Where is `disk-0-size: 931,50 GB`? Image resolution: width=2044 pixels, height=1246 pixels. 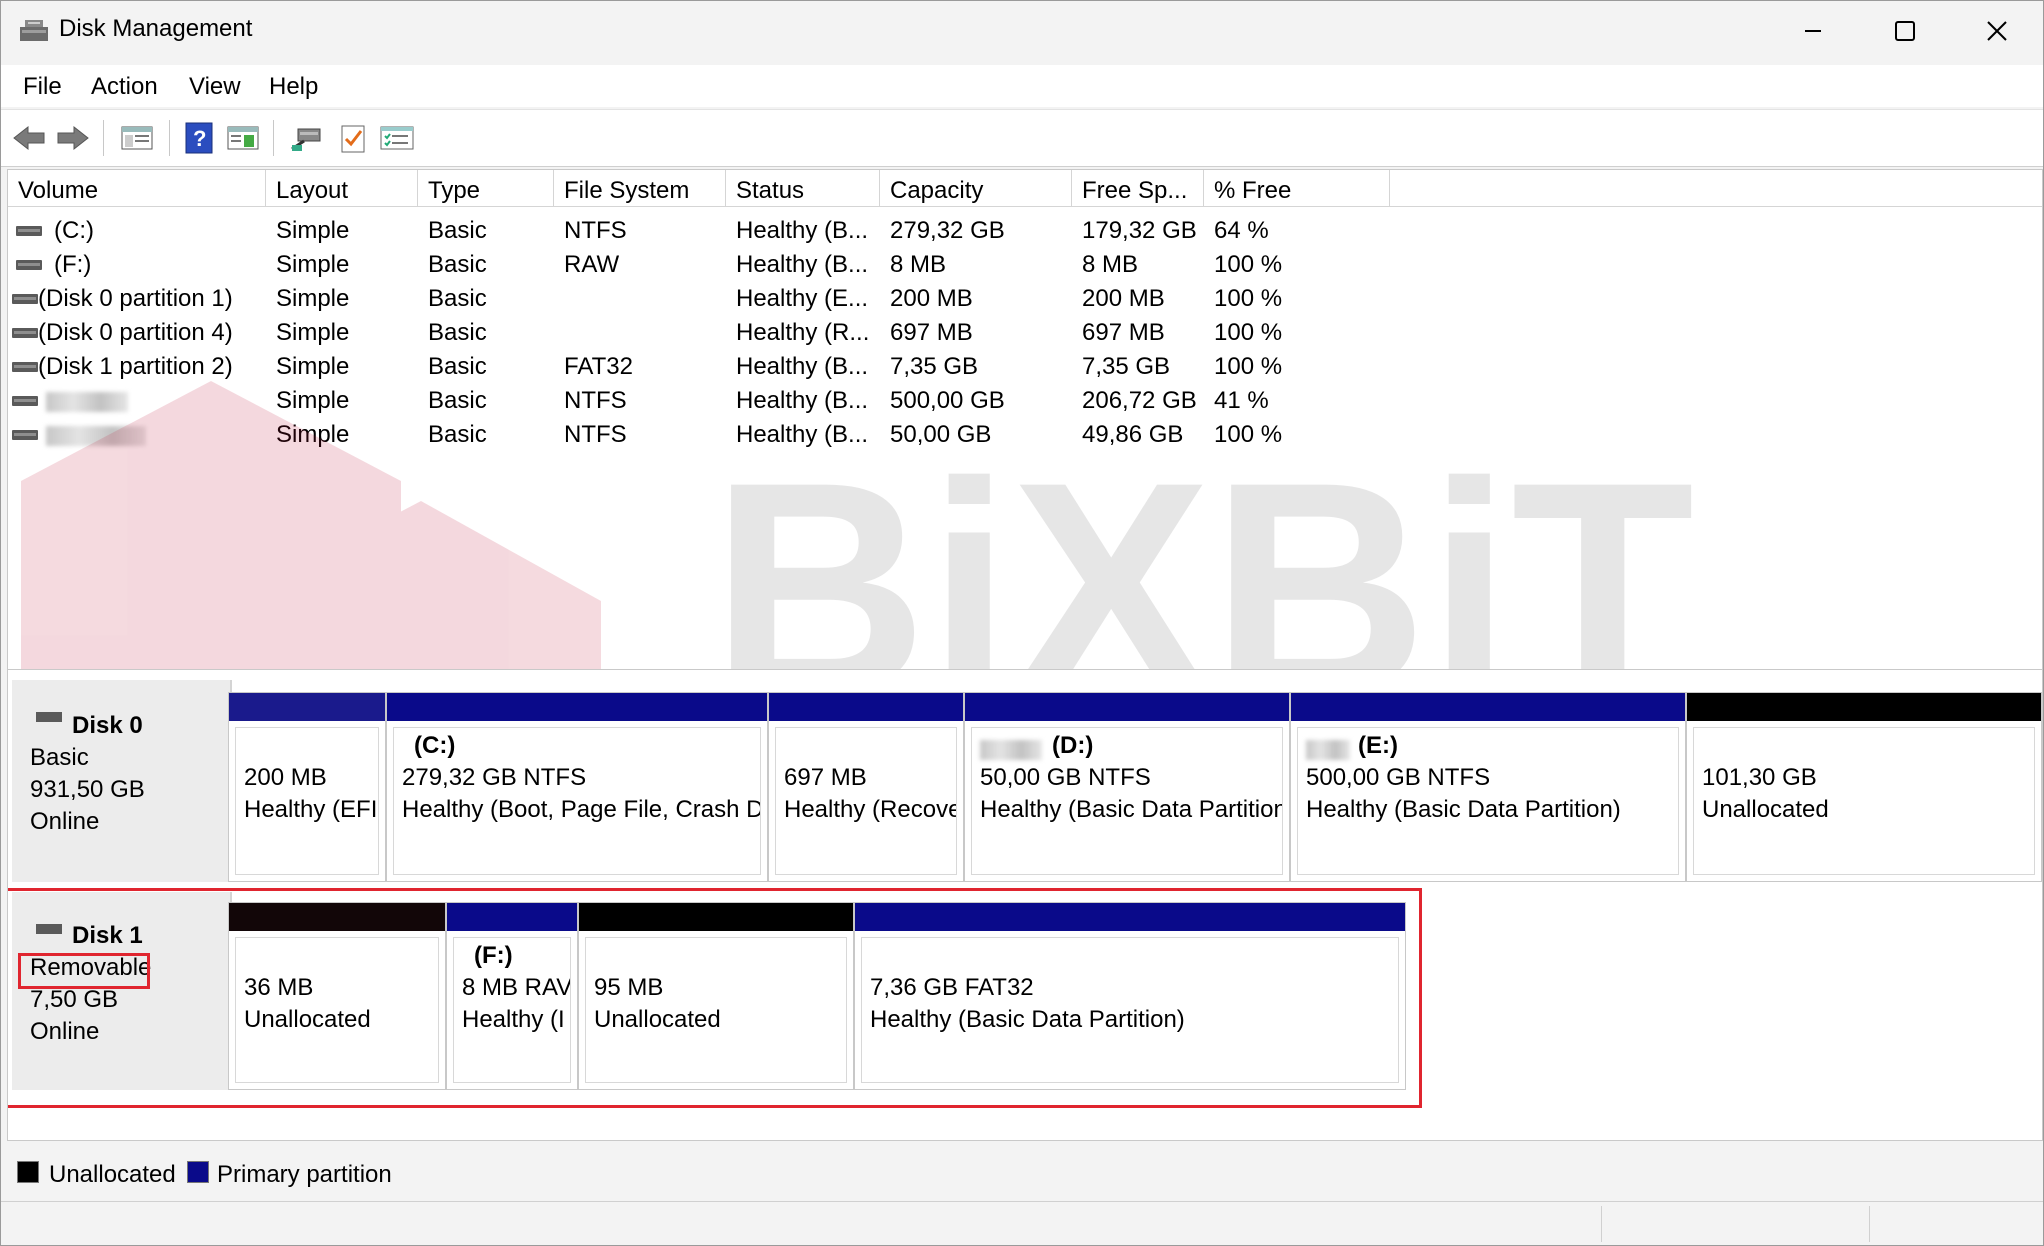
disk-0-size: 931,50 GB is located at coordinates (87, 789).